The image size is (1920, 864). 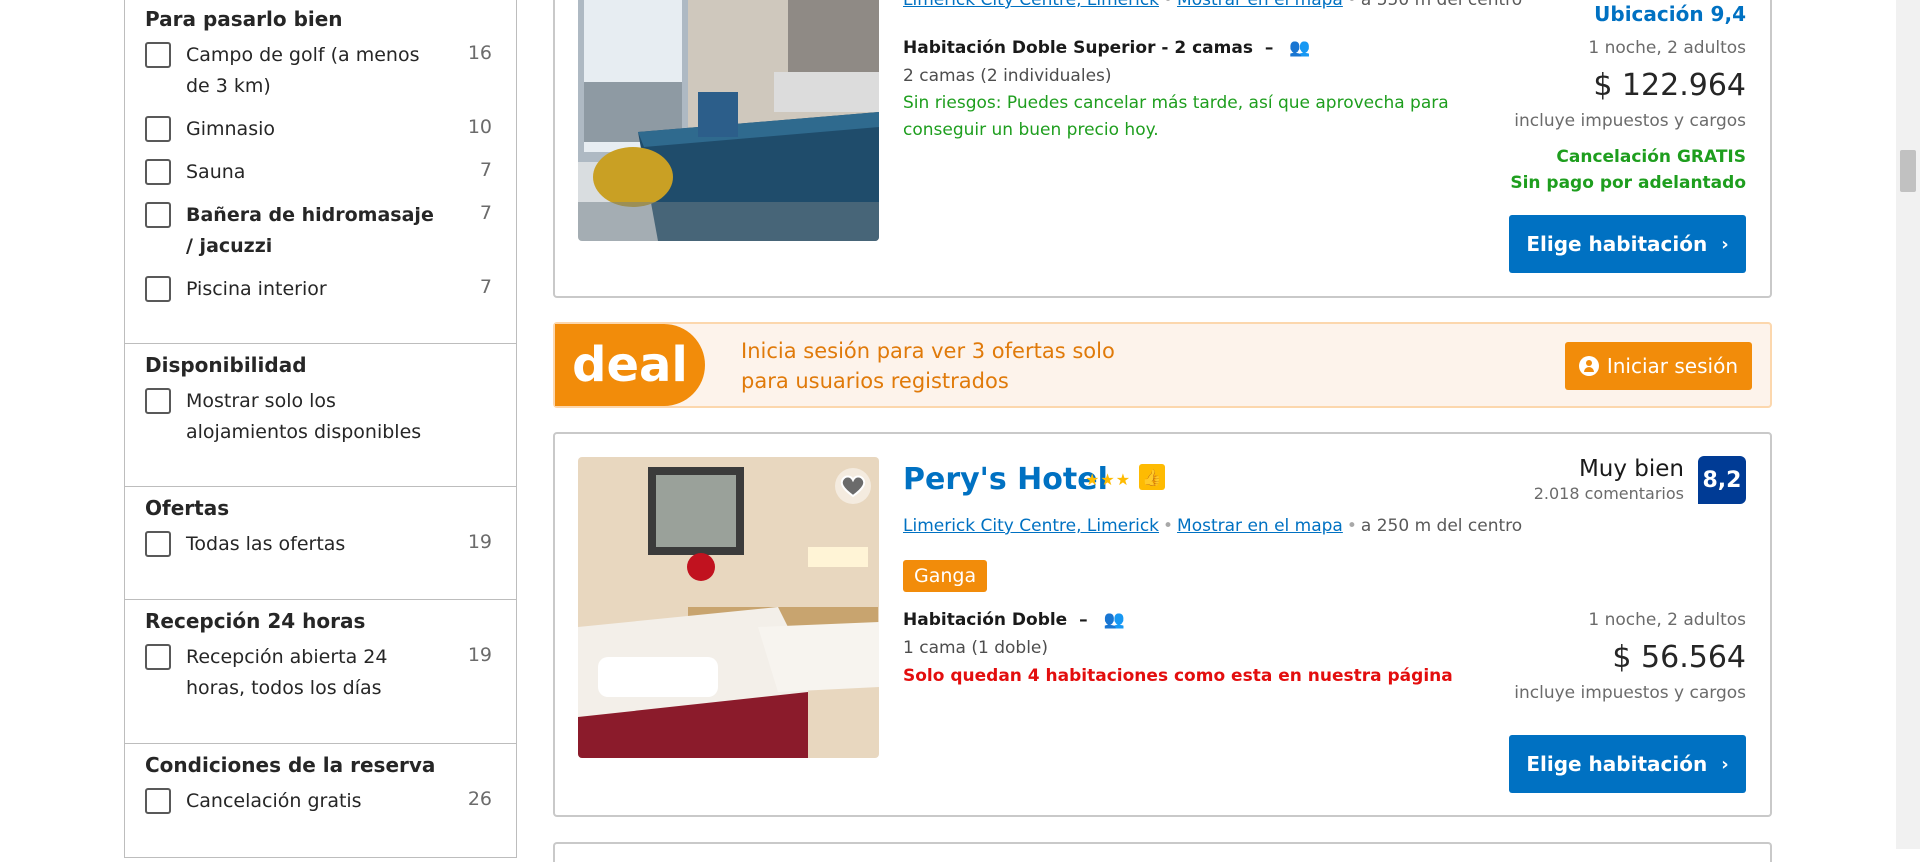 I want to click on free-cancellation: Cancelación GRATIS, so click(x=1651, y=157).